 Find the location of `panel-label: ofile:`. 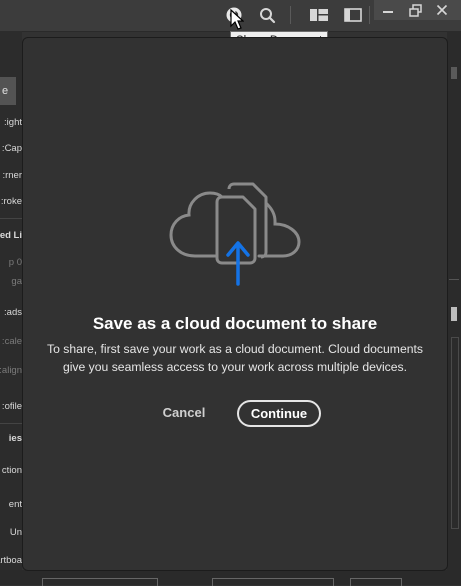

panel-label: ofile: is located at coordinates (11, 406).